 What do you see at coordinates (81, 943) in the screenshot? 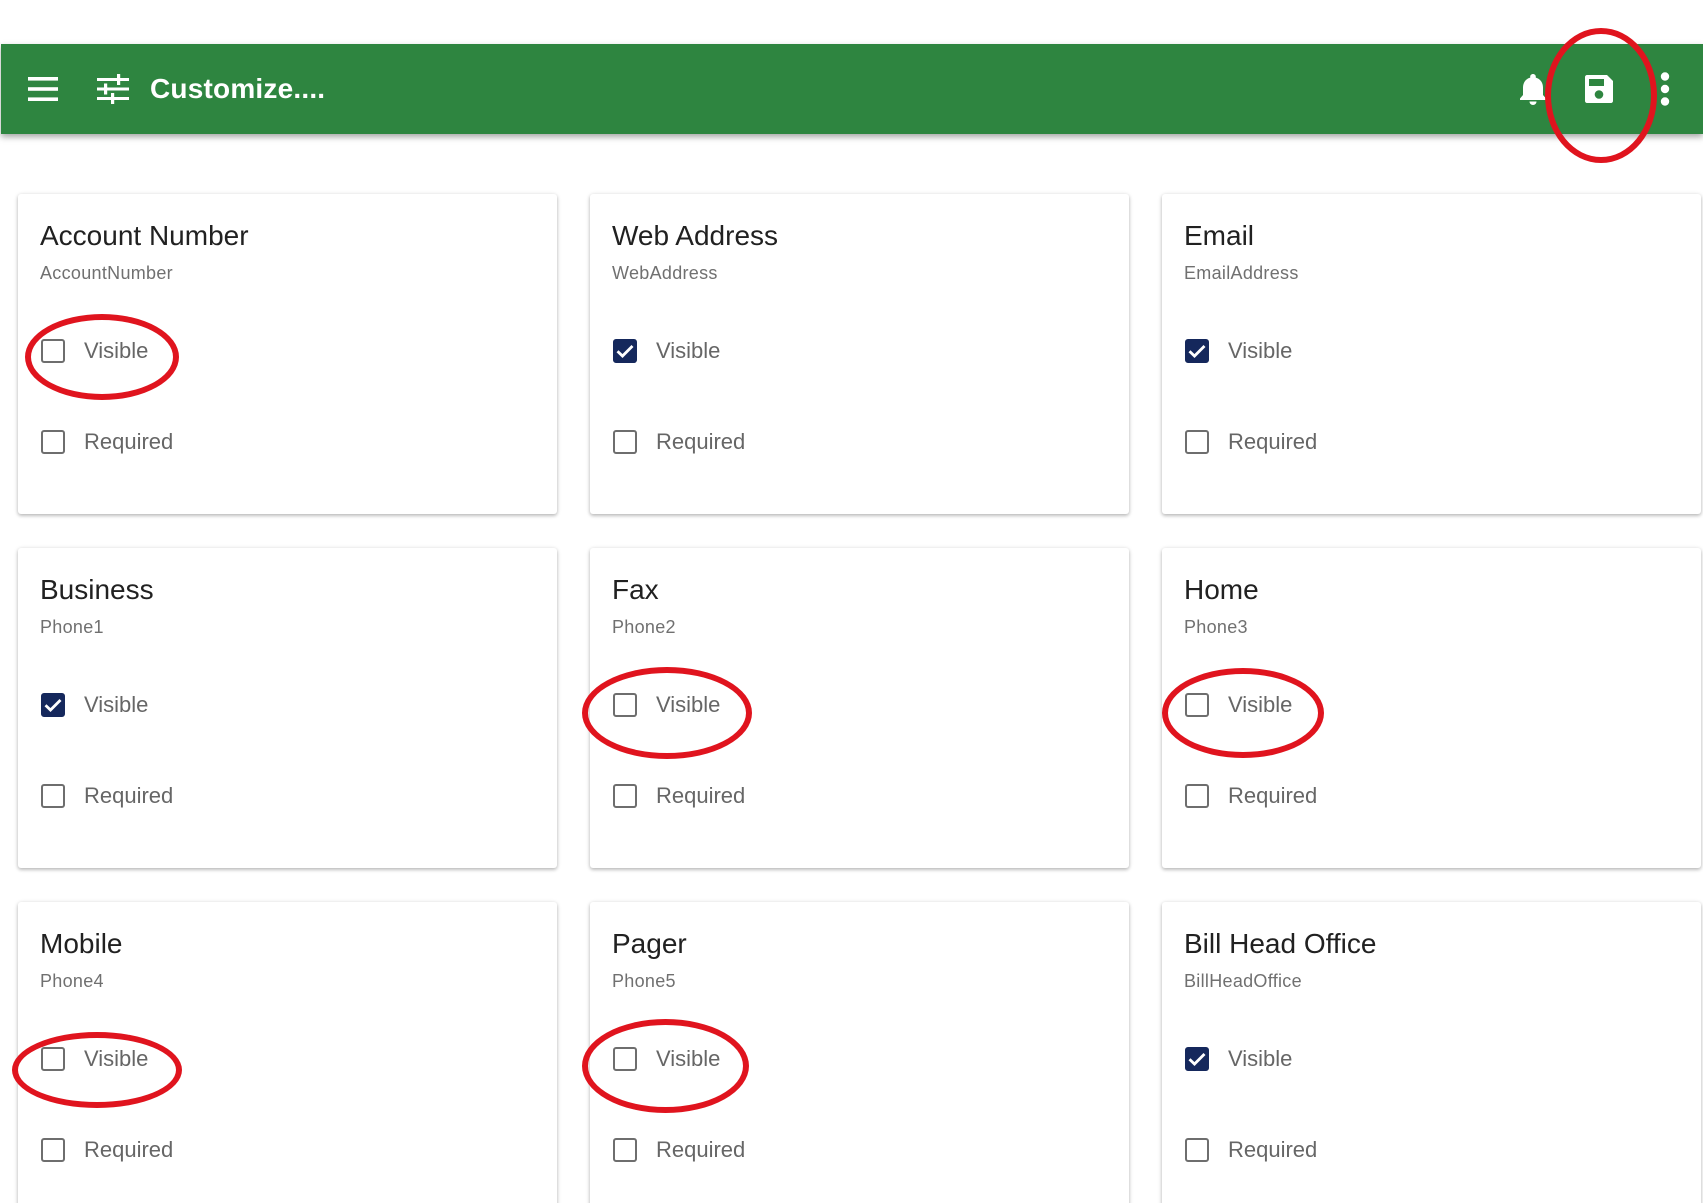
I see `field-title: Mobile` at bounding box center [81, 943].